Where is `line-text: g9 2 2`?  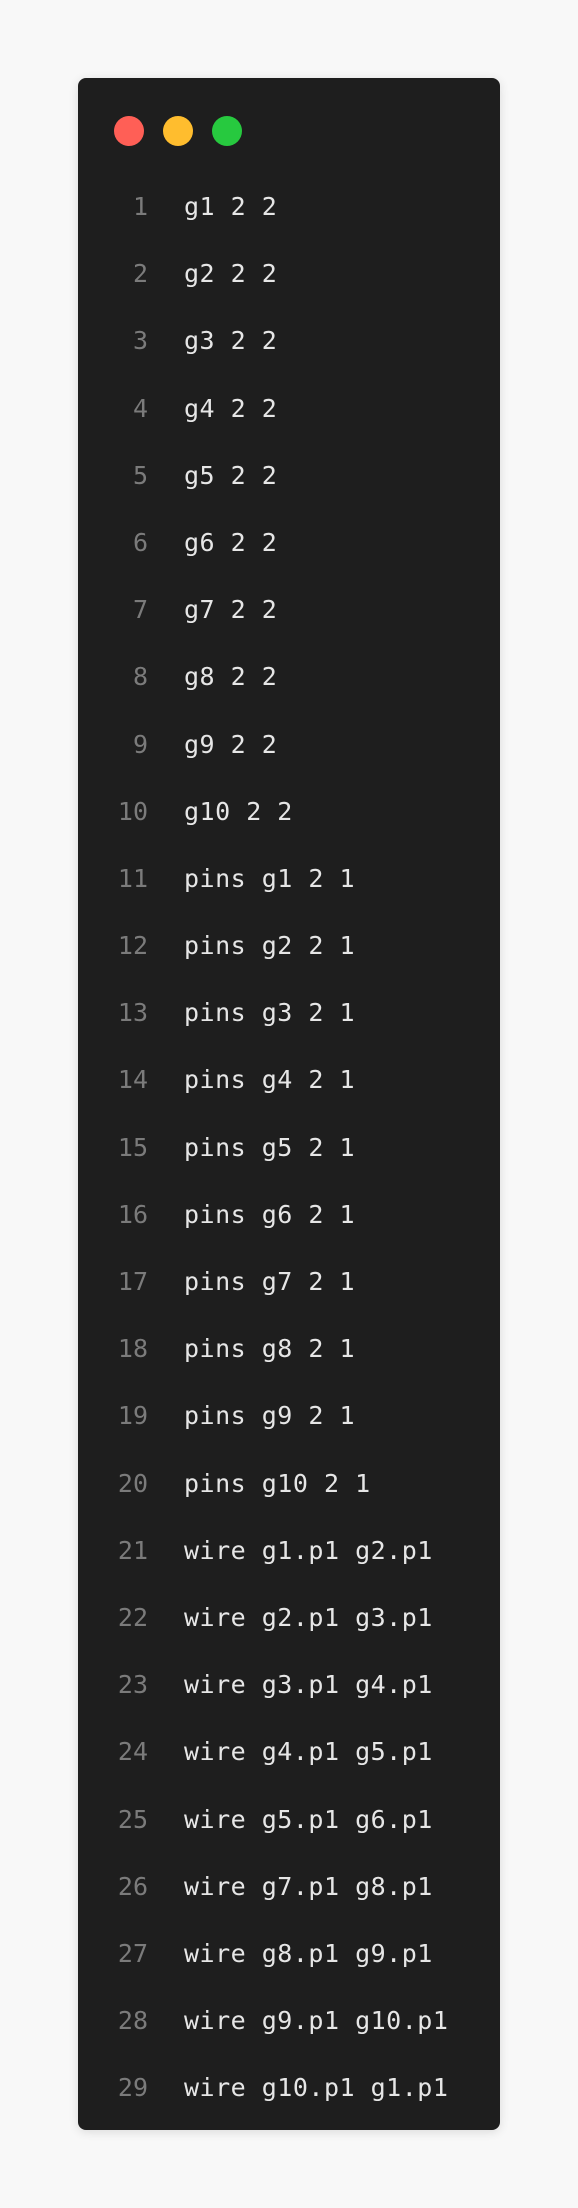
line-text: g9 2 2 is located at coordinates (231, 744).